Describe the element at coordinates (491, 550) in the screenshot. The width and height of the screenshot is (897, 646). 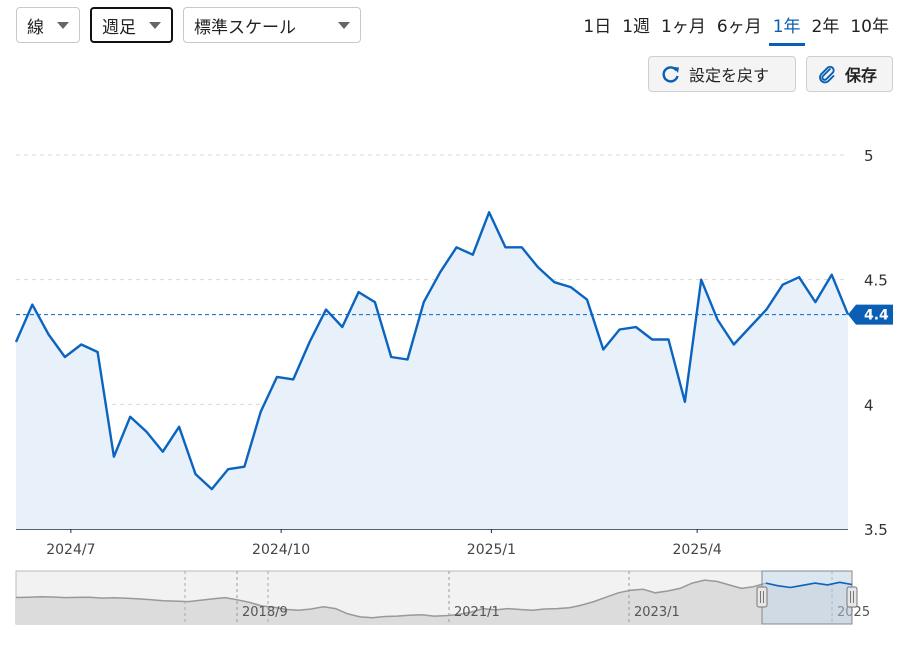
I see `x-tick-label: 2025/1` at that location.